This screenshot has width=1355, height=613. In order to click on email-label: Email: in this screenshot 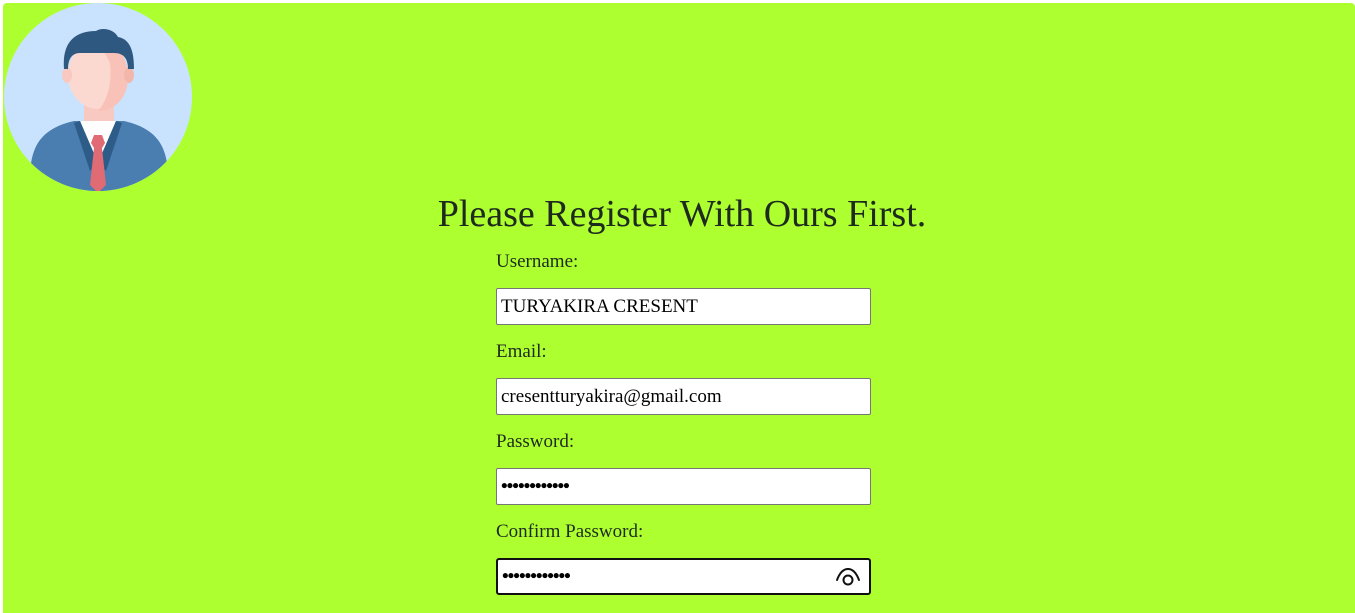, I will do `click(521, 351)`.